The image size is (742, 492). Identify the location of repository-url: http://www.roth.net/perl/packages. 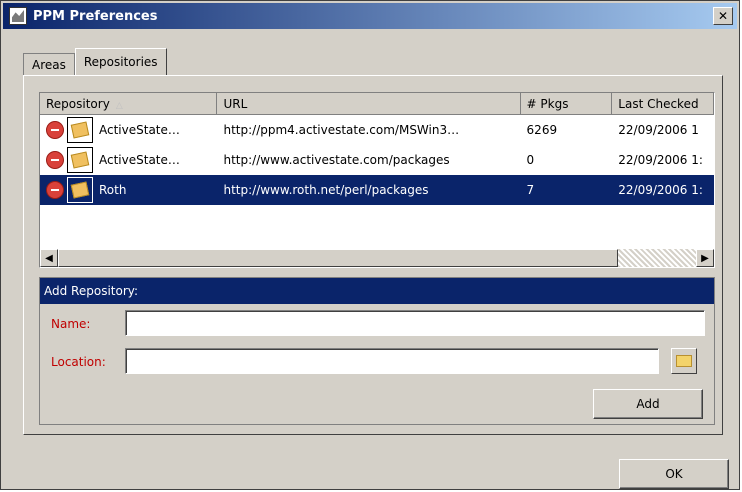
(326, 190).